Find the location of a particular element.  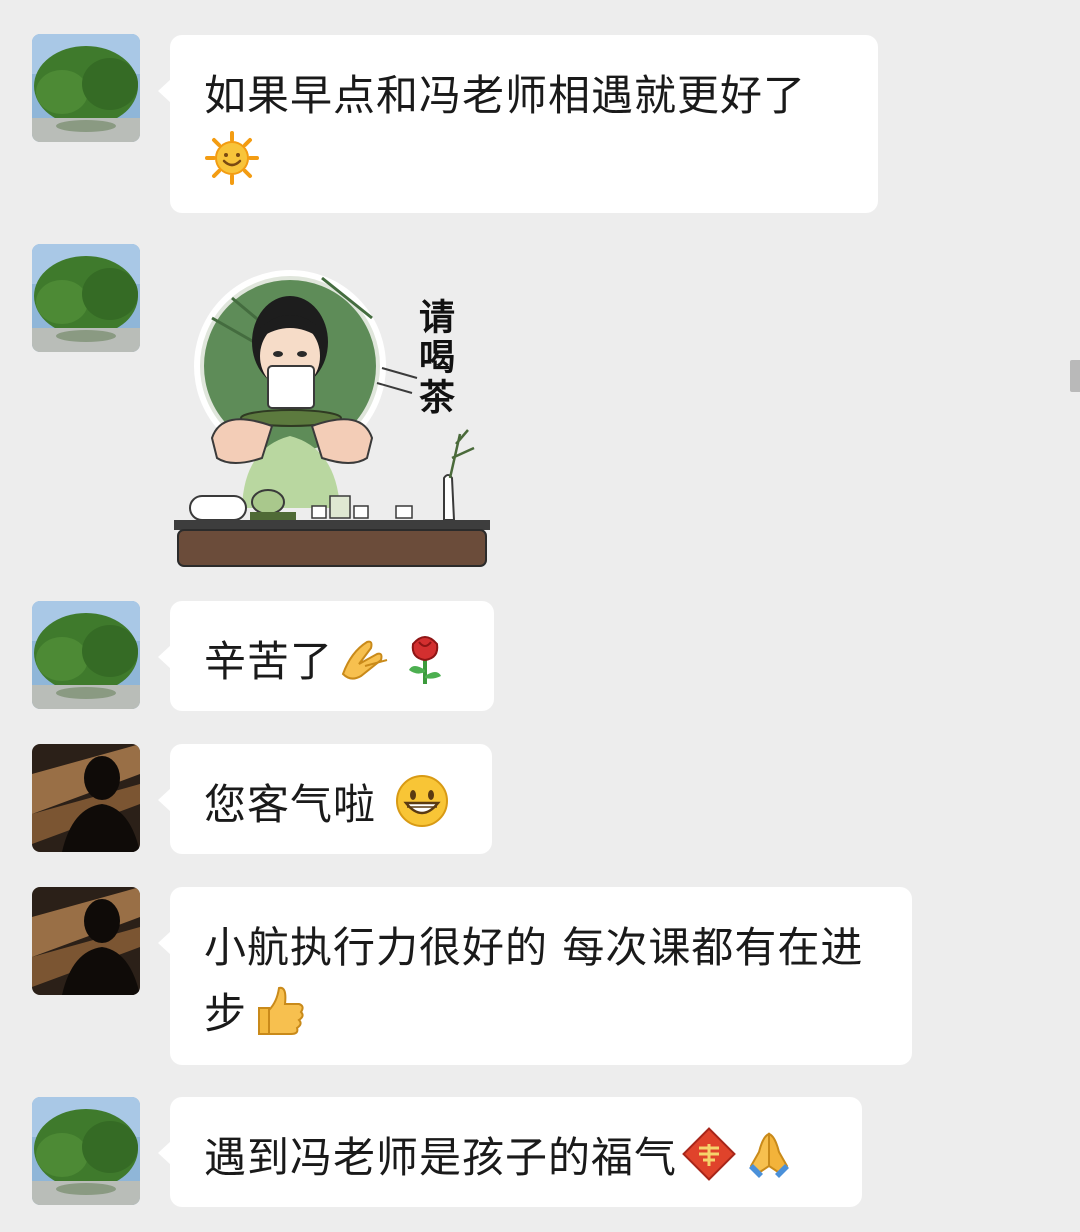

scrollbar-handle is located at coordinates (1075, 376).